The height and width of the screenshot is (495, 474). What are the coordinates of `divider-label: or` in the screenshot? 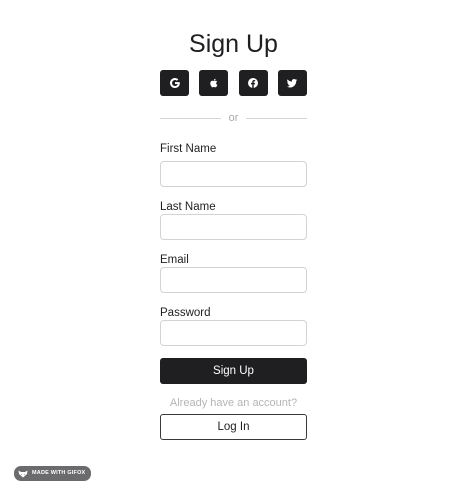 It's located at (233, 118).